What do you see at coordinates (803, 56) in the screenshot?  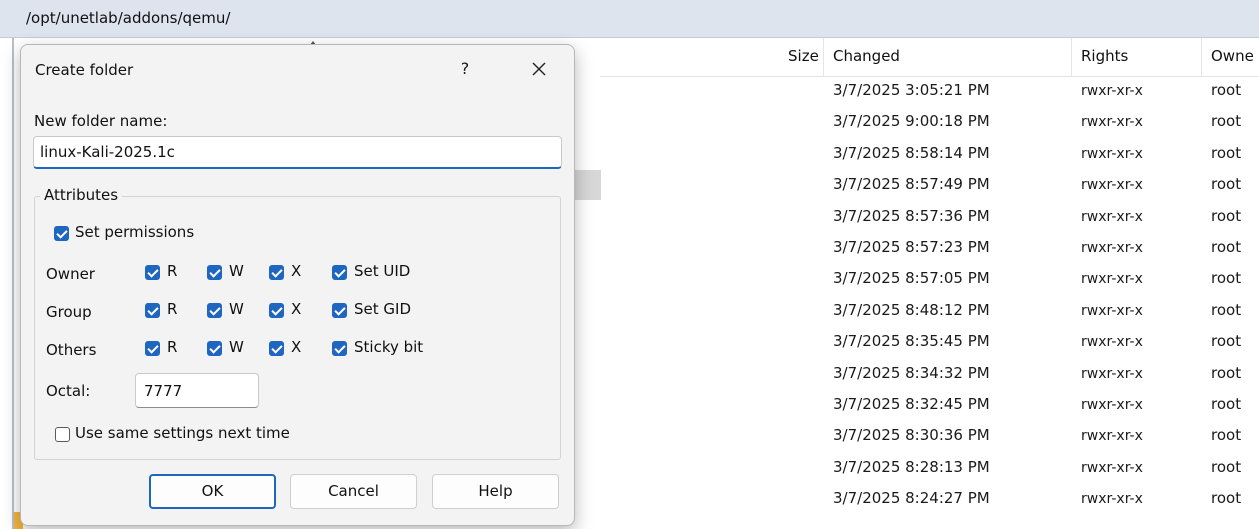 I see `column-header-size: Size` at bounding box center [803, 56].